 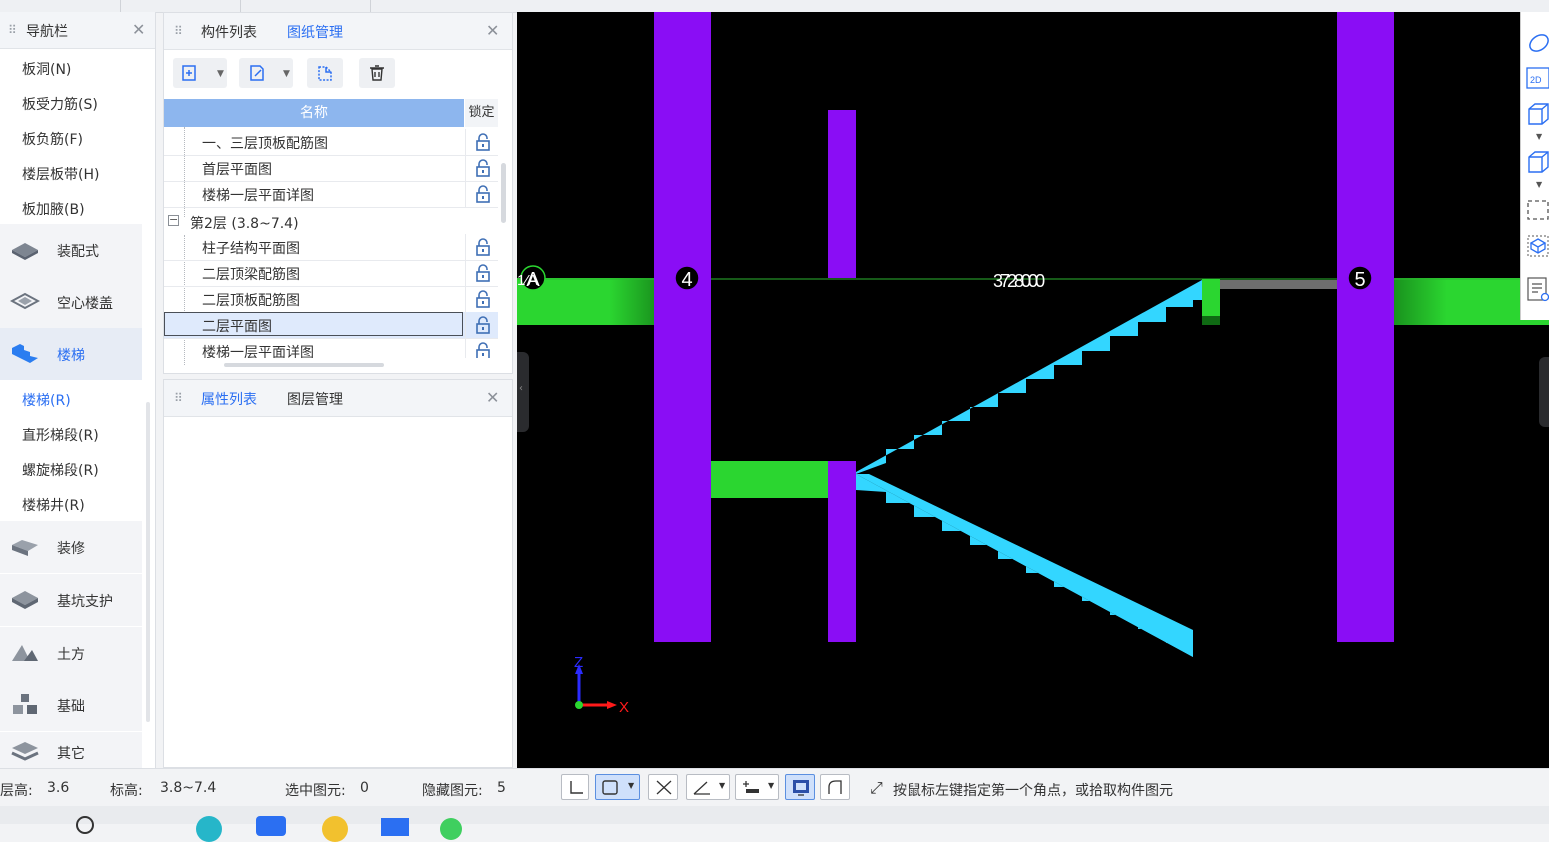 What do you see at coordinates (315, 399) in the screenshot?
I see `tab-layer-management: 图层管理` at bounding box center [315, 399].